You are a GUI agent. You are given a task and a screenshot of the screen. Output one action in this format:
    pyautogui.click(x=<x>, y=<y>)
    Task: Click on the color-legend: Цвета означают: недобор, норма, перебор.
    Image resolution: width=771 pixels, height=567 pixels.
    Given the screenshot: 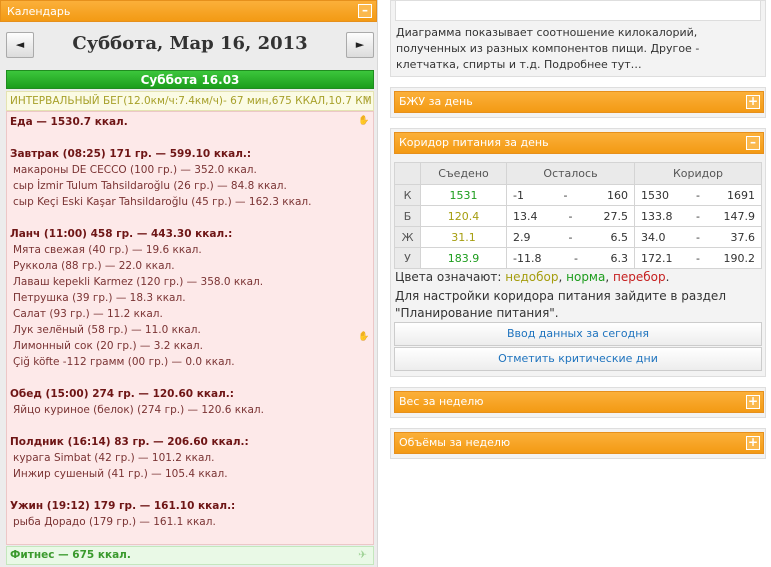 What is the action you would take?
    pyautogui.click(x=532, y=277)
    